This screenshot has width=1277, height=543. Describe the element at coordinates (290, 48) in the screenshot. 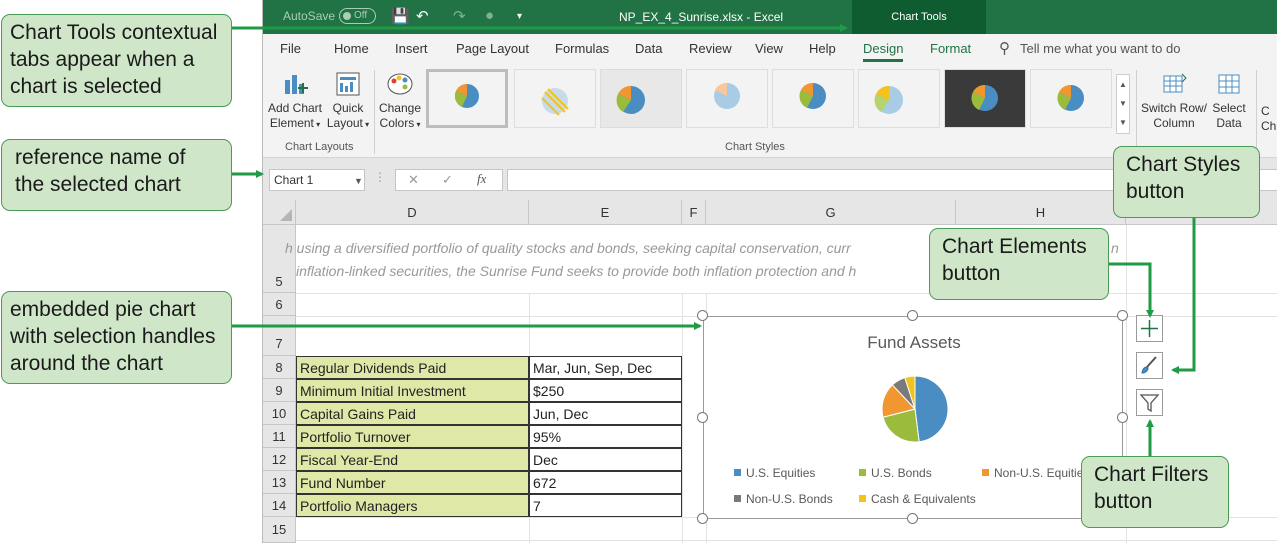

I see `tab-file: File` at that location.